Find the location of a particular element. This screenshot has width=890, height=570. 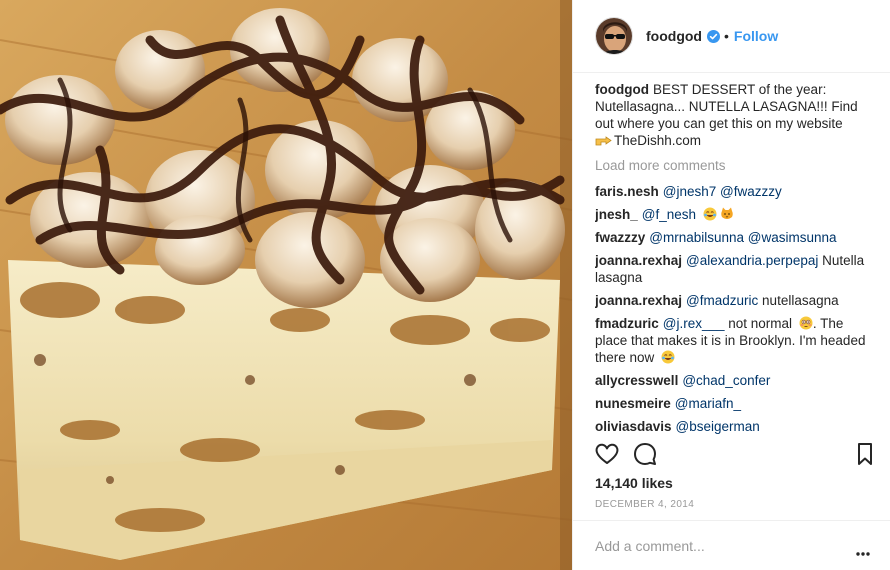

load-more-comments-button: Load more comments is located at coordinates (736, 165).